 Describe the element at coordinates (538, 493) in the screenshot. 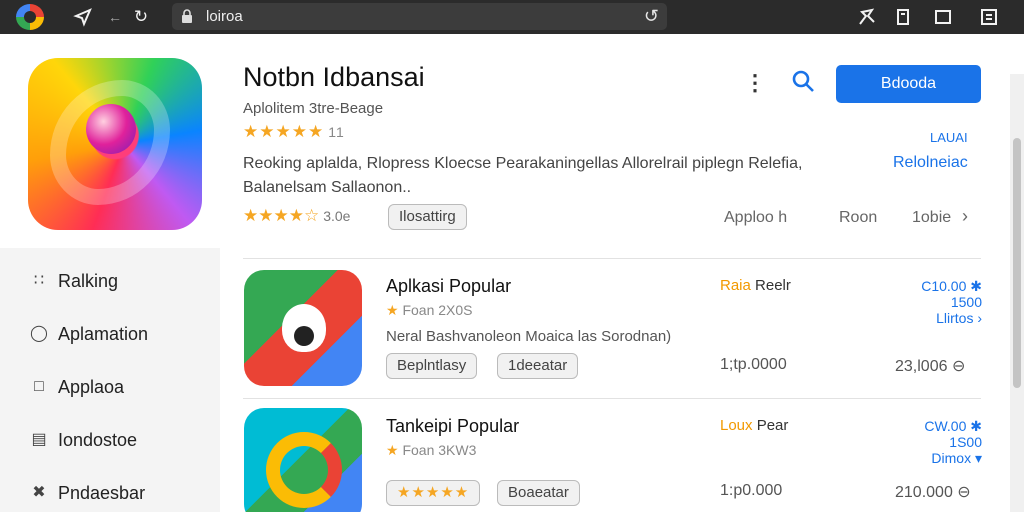

I see `list-item-tag: Boaeatar` at that location.